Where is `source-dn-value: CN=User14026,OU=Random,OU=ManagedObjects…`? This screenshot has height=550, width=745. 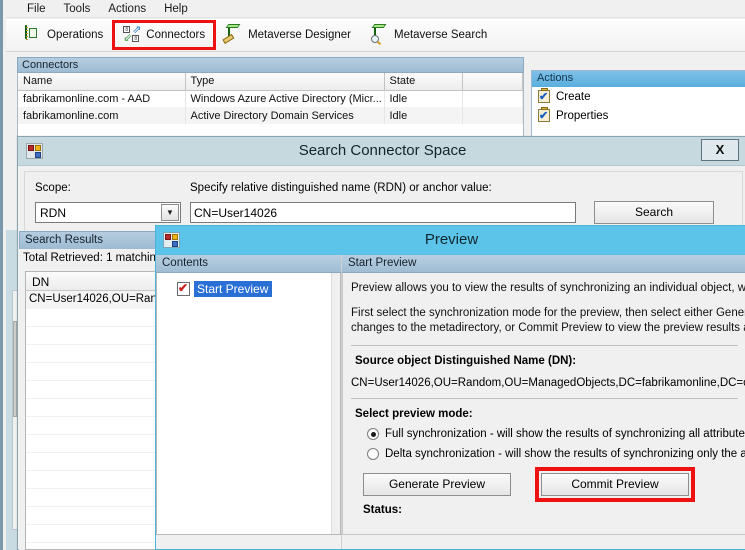
source-dn-value: CN=User14026,OU=Random,OU=ManagedObjects… is located at coordinates (548, 383).